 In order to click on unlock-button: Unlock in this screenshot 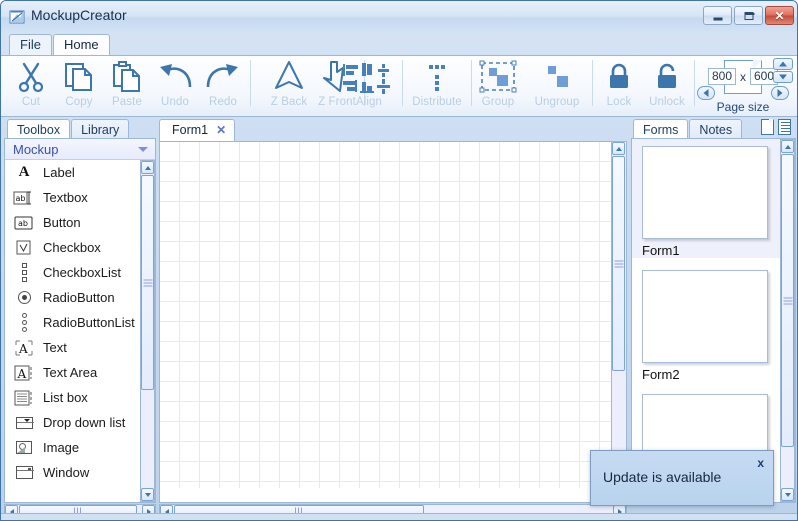, I will do `click(667, 86)`.